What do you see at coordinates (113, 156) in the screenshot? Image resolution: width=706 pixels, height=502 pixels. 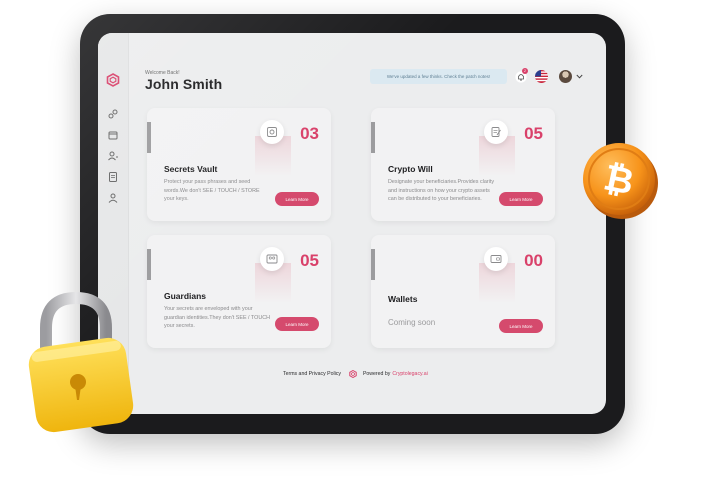 I see `user-add-icon` at bounding box center [113, 156].